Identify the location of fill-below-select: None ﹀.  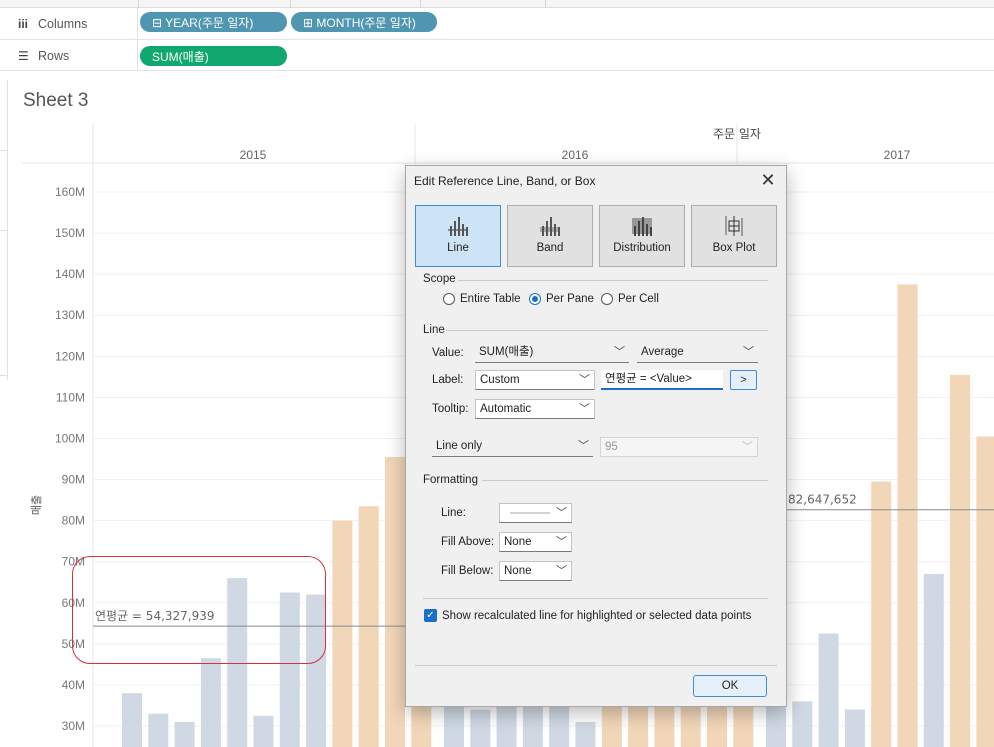
(535, 571).